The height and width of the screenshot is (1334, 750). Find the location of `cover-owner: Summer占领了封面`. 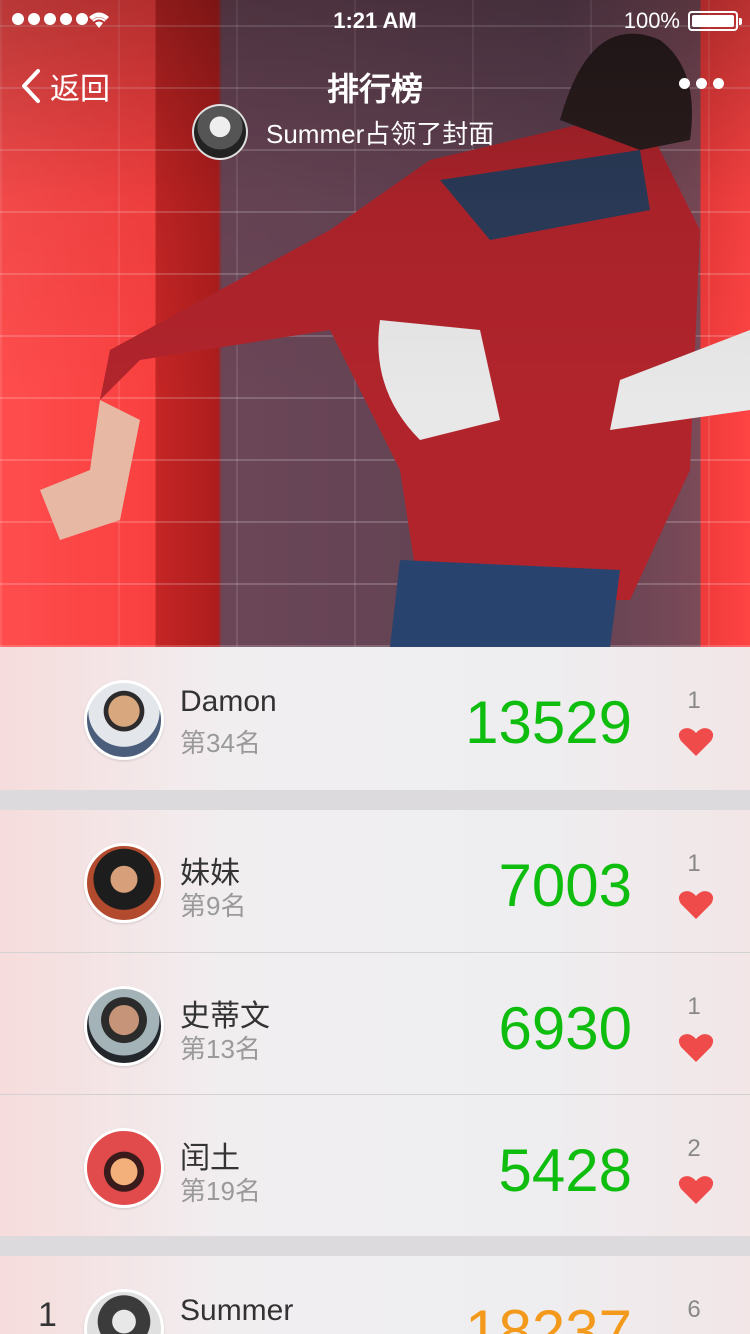

cover-owner: Summer占领了封面 is located at coordinates (343, 132).